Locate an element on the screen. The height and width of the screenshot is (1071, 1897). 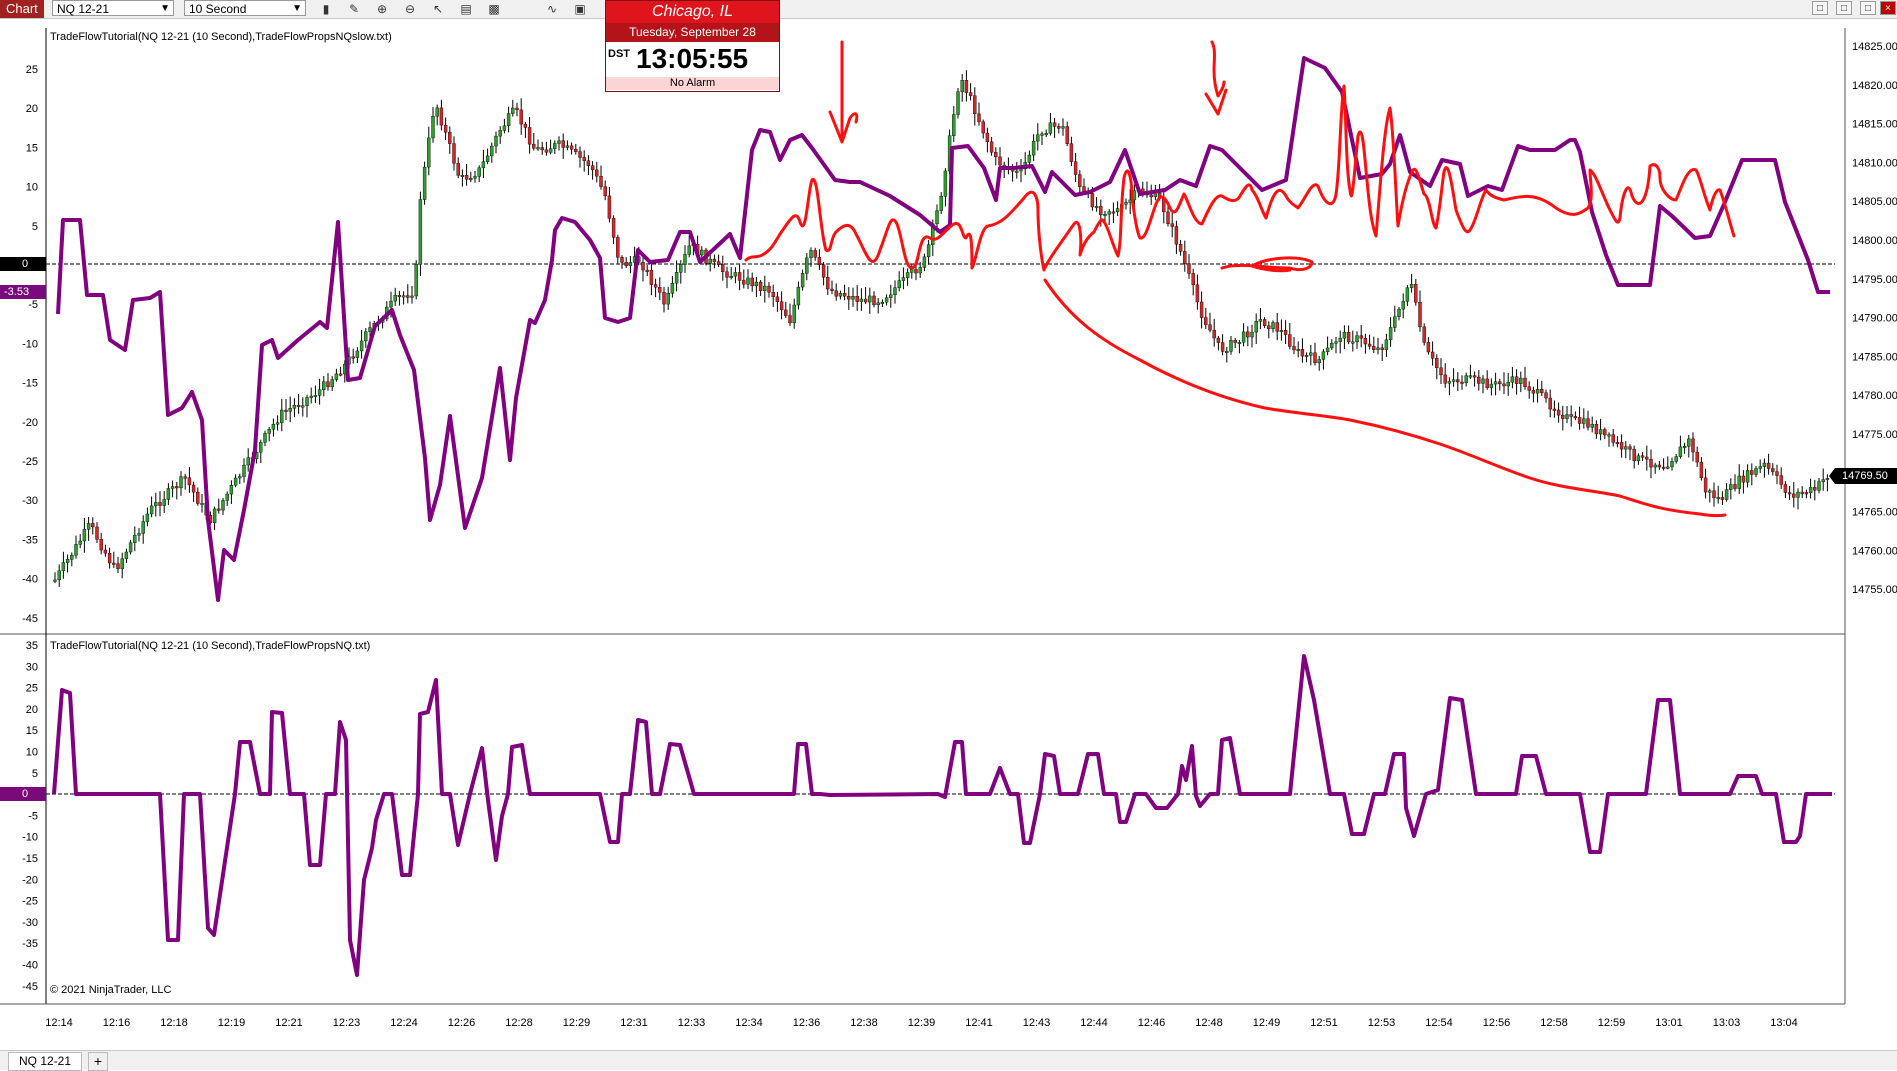
left-axis-label: -40 is located at coordinates (30, 966).